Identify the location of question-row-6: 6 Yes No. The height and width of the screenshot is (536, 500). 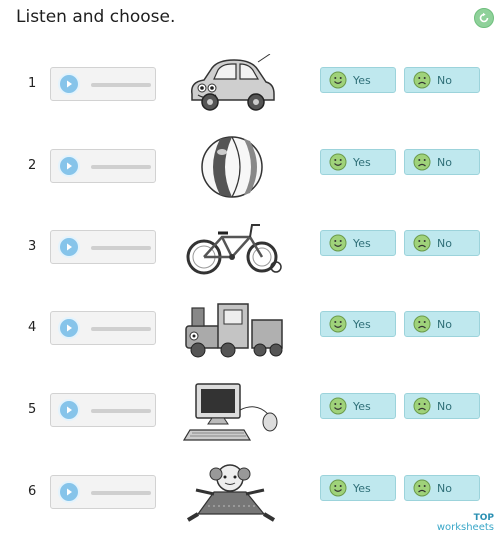
(250, 493).